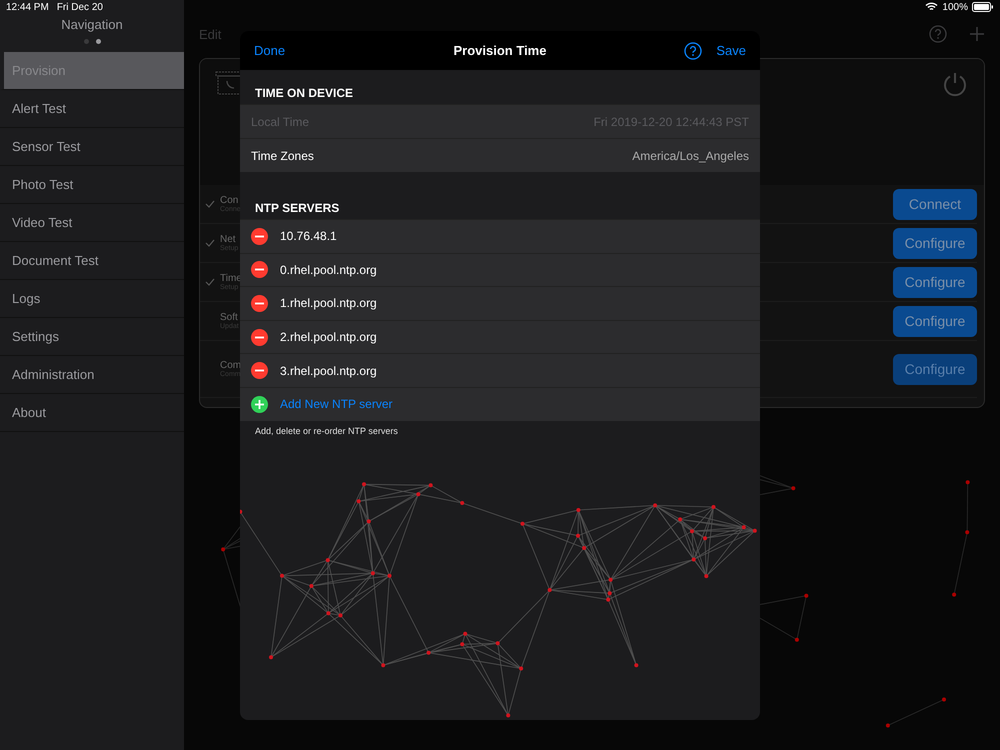 The width and height of the screenshot is (1000, 750). What do you see at coordinates (955, 7) in the screenshot?
I see `battery-percent: 100%` at bounding box center [955, 7].